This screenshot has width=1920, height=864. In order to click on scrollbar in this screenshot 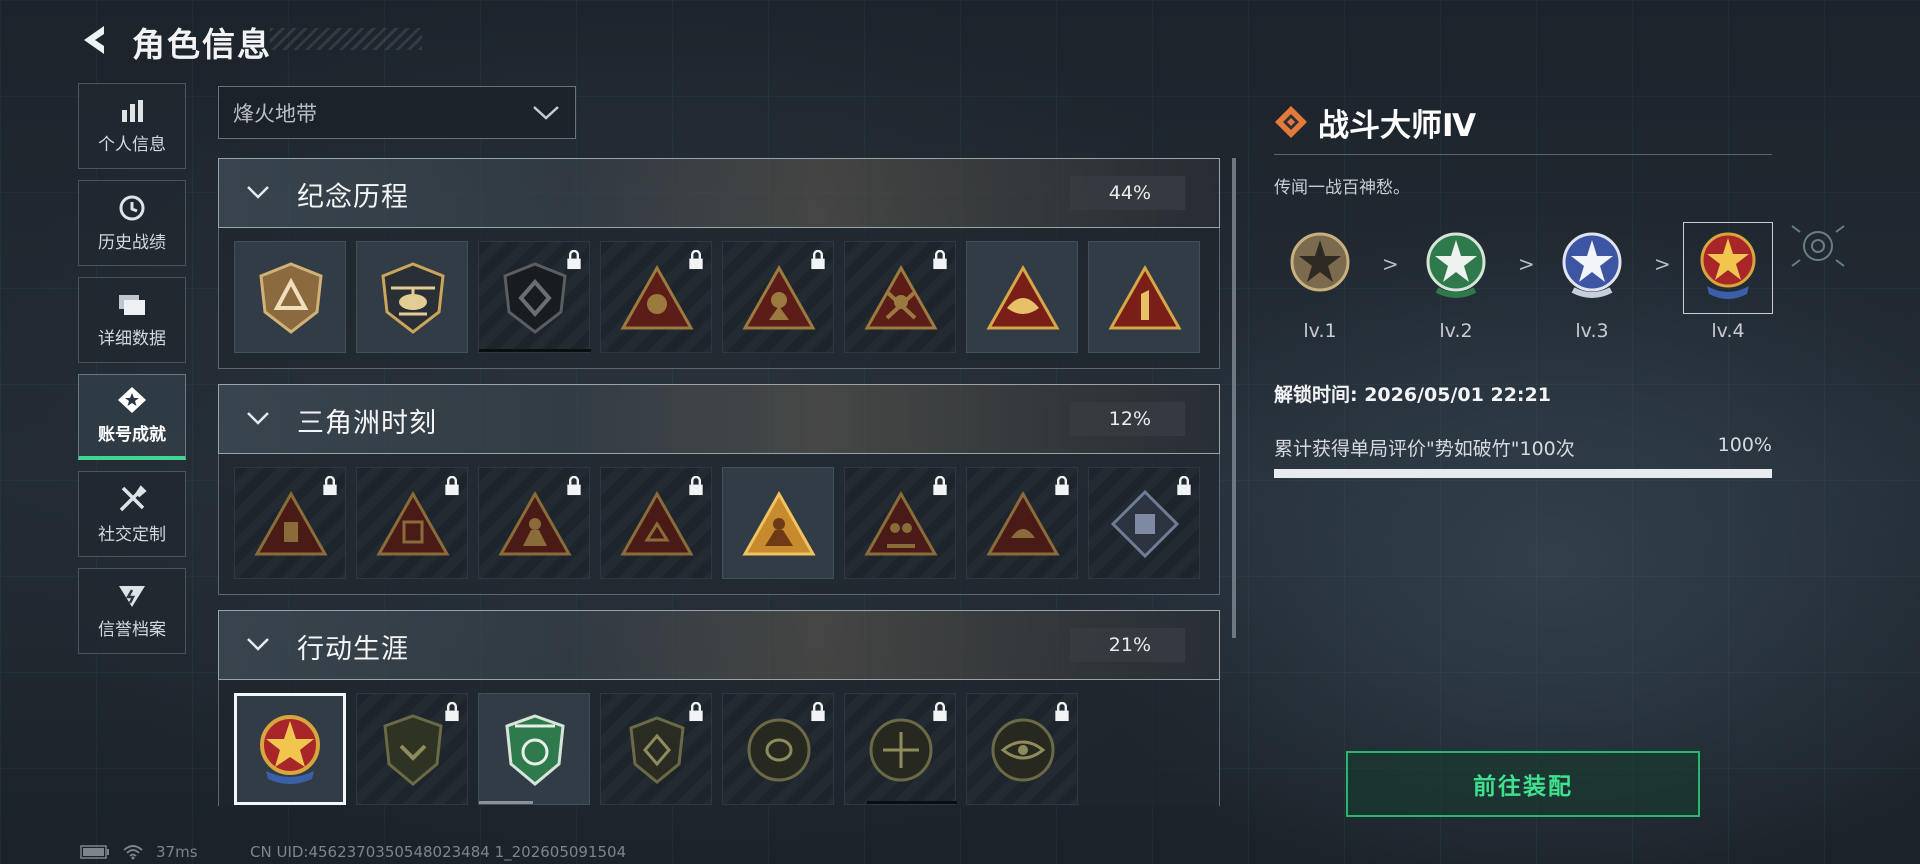, I will do `click(1234, 398)`.